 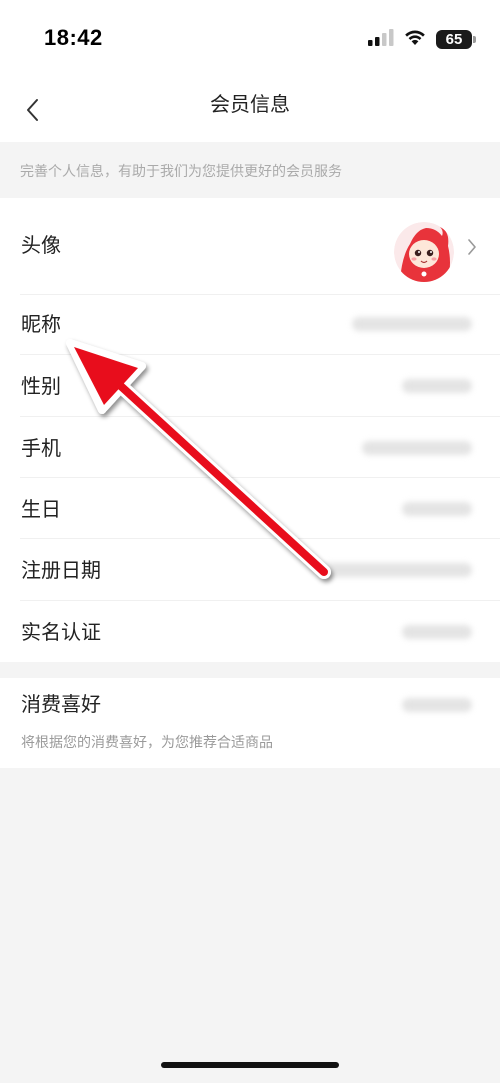 What do you see at coordinates (61, 632) in the screenshot?
I see `row-label: 实名认证` at bounding box center [61, 632].